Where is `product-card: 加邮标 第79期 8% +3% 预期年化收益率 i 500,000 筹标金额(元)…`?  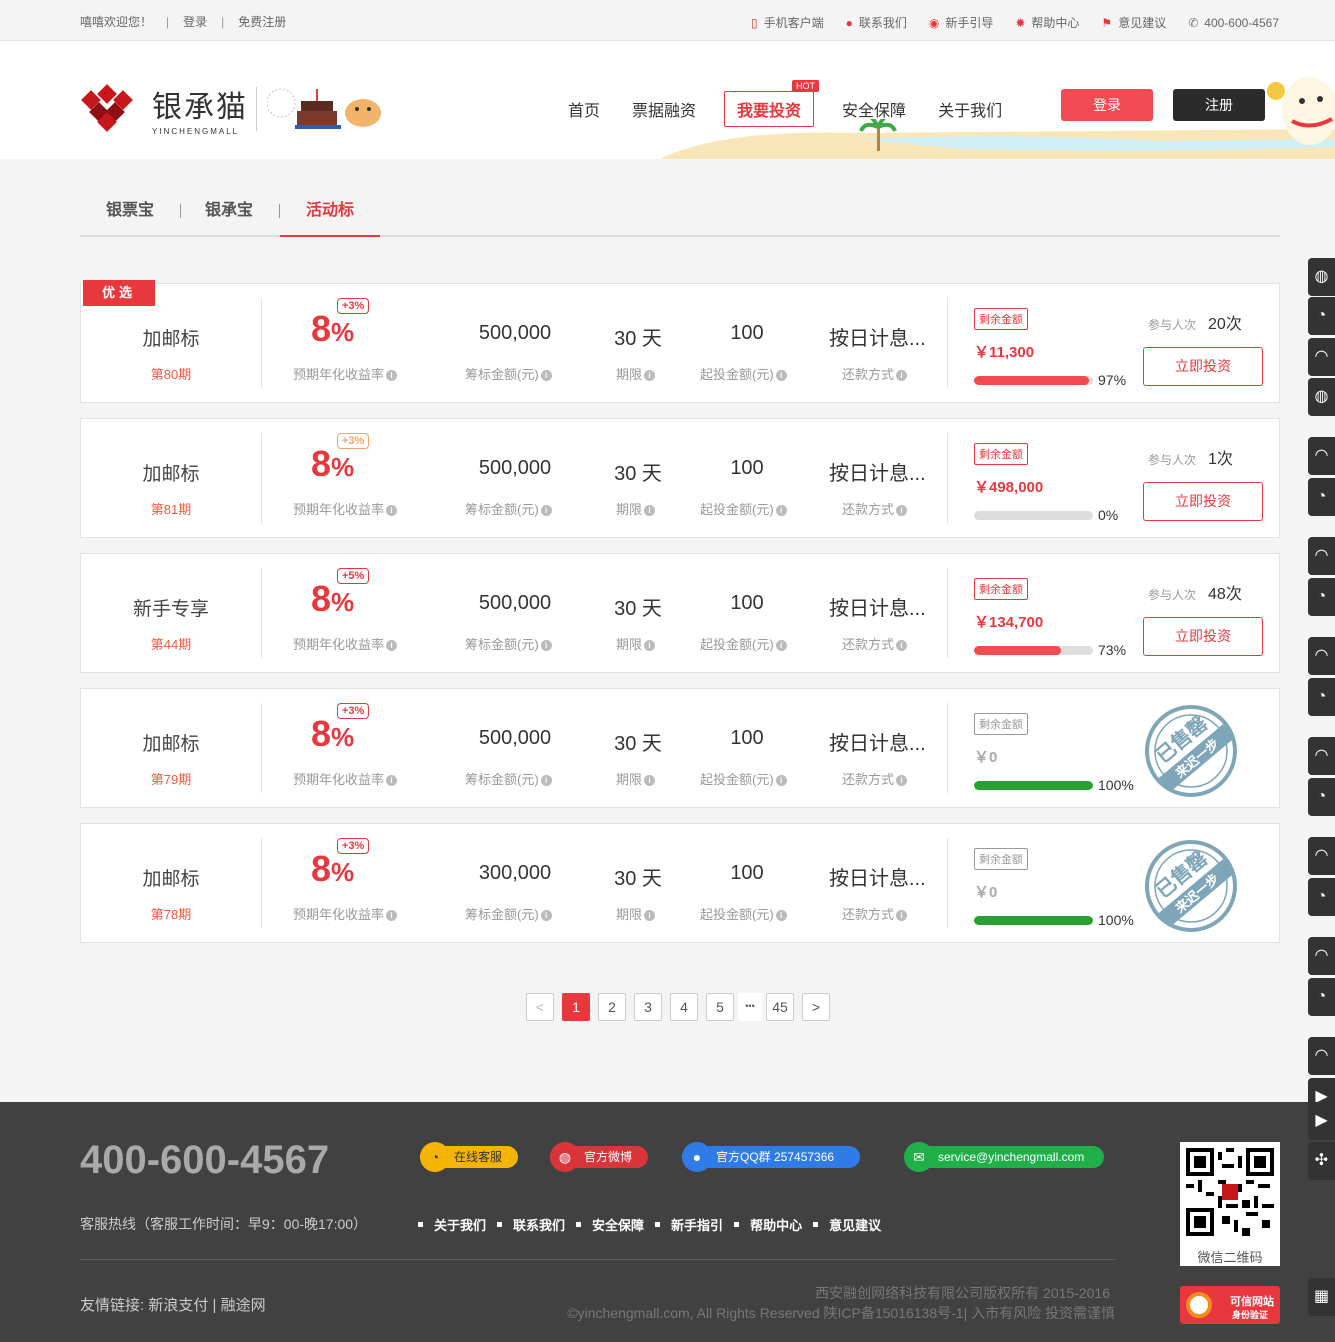
product-card: 加邮标 第79期 8% +3% 预期年化收益率 i 500,000 筹标金额(元)… is located at coordinates (680, 748).